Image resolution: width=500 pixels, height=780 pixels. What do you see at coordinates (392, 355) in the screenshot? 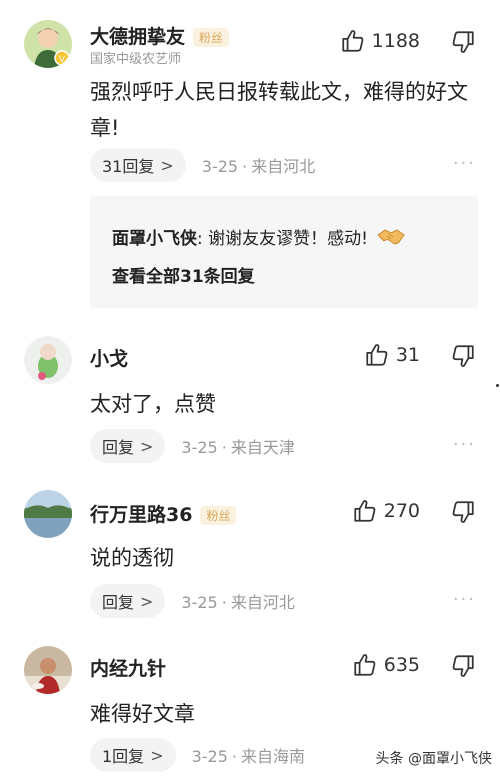
I see `like-button: 31` at bounding box center [392, 355].